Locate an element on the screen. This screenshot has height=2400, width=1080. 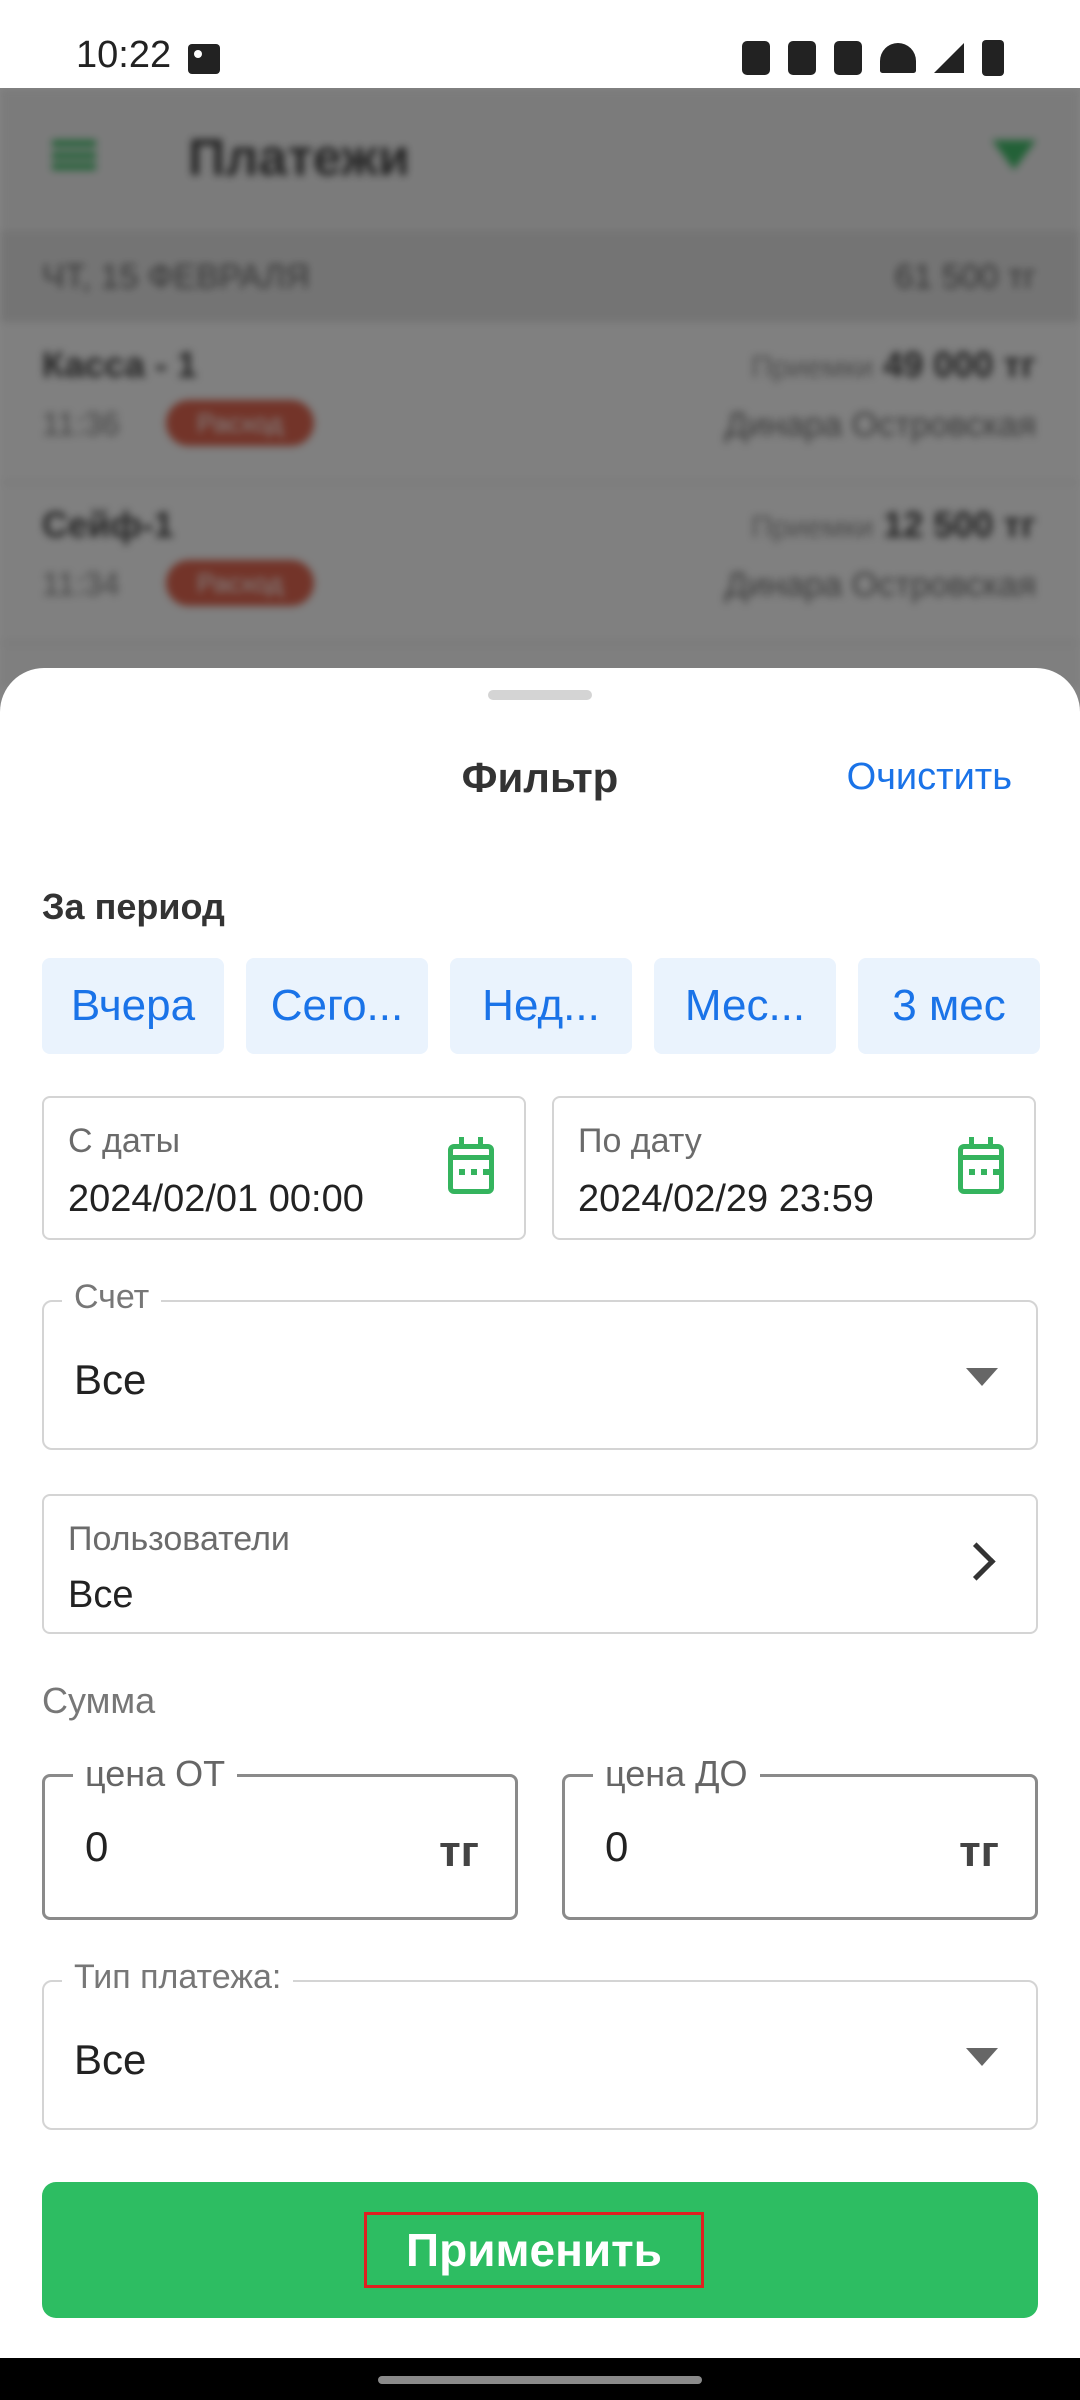
from-date-label: С даты is located at coordinates (124, 1141).